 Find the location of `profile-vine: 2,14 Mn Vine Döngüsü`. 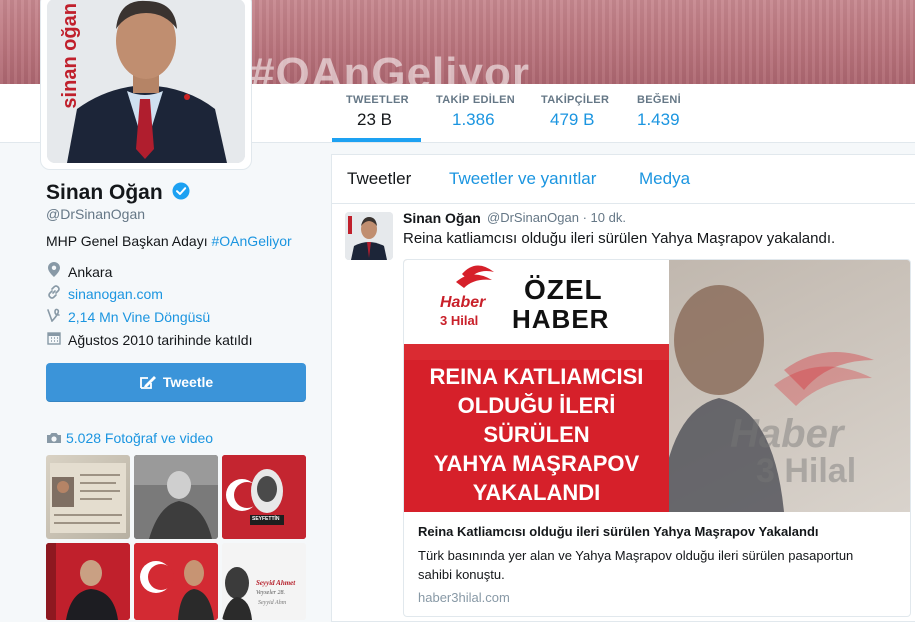

profile-vine: 2,14 Mn Vine Döngüsü is located at coordinates (128, 316).